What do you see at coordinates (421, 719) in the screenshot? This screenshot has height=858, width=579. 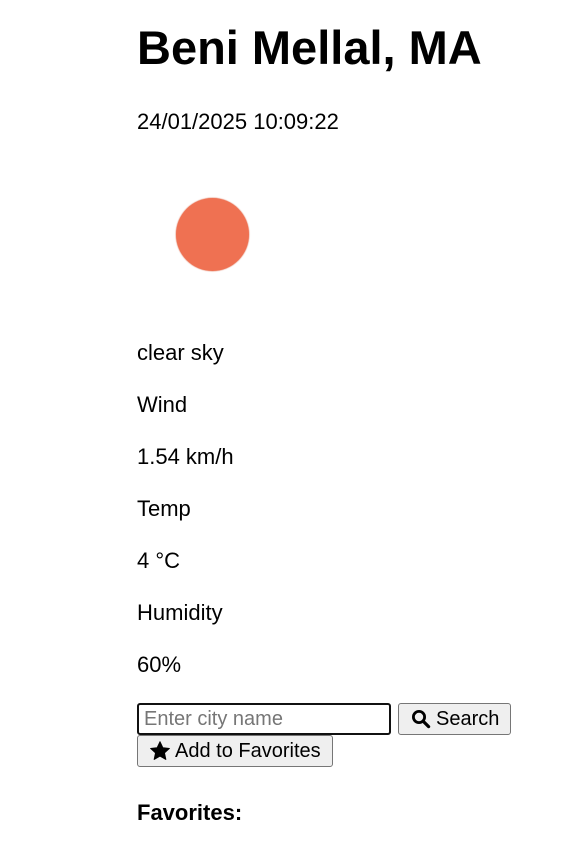 I see `search-icon` at bounding box center [421, 719].